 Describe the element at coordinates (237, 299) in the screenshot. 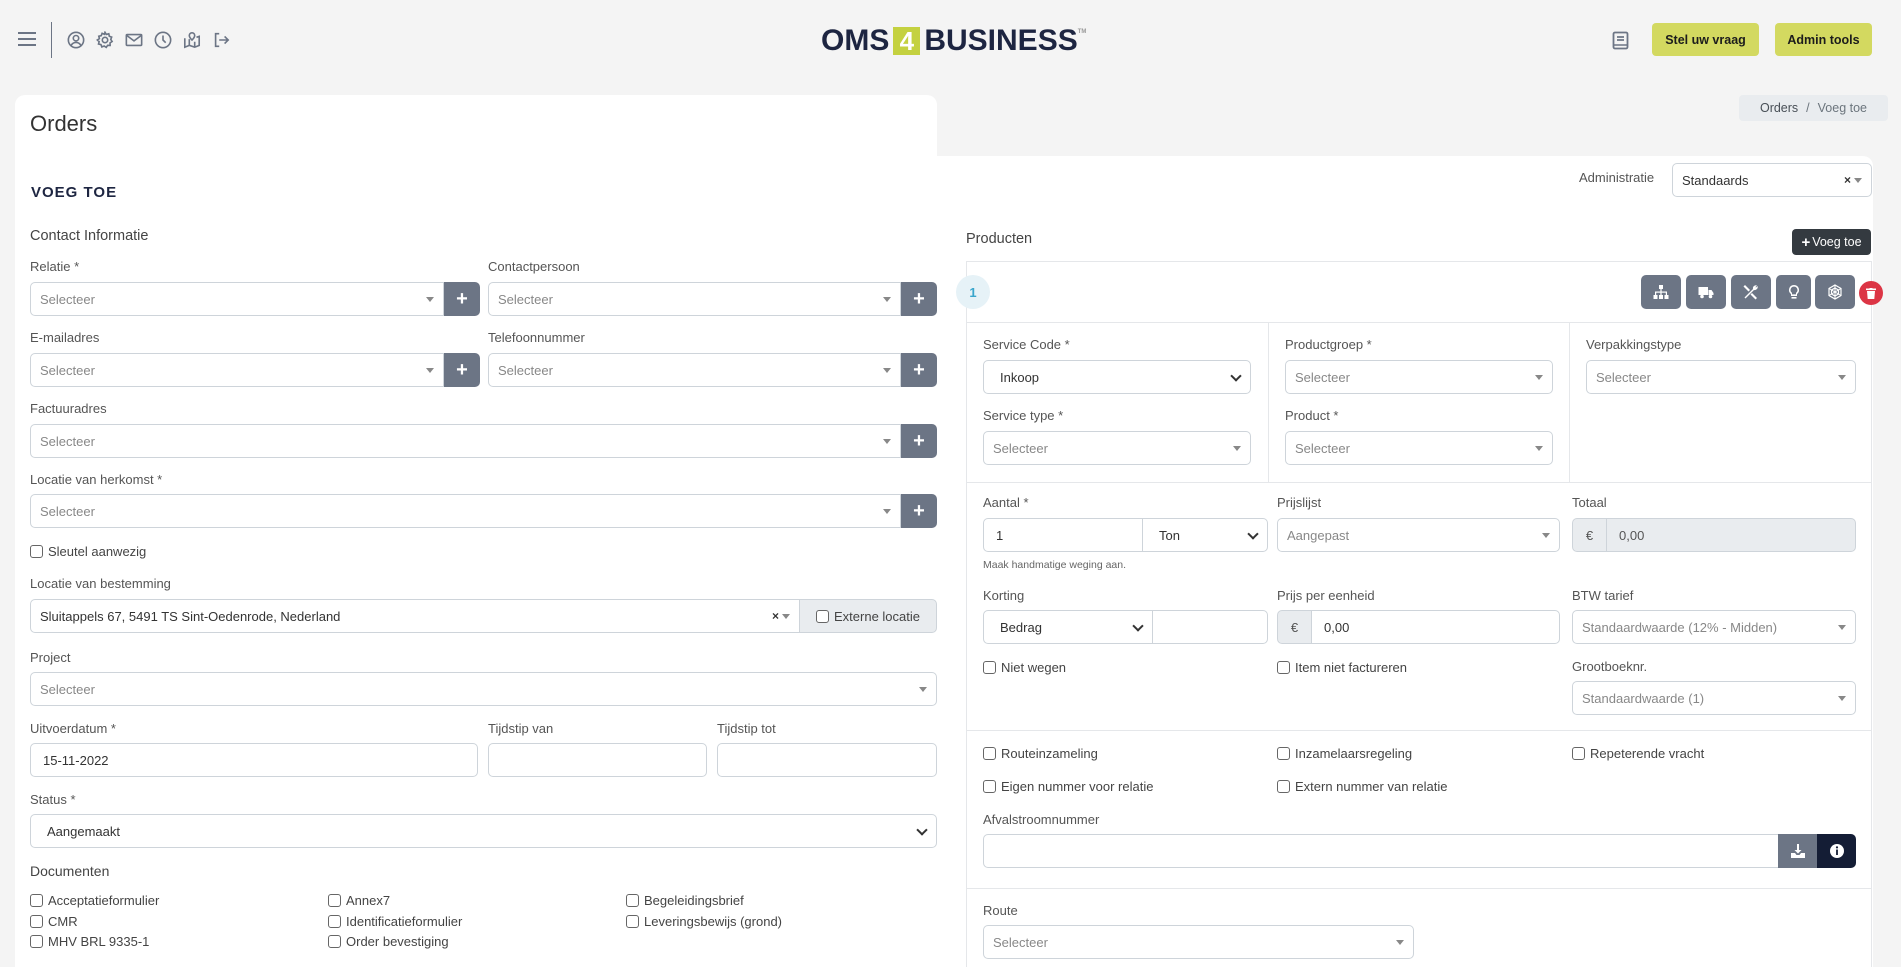

I see `relatie-select: Selecteer` at that location.